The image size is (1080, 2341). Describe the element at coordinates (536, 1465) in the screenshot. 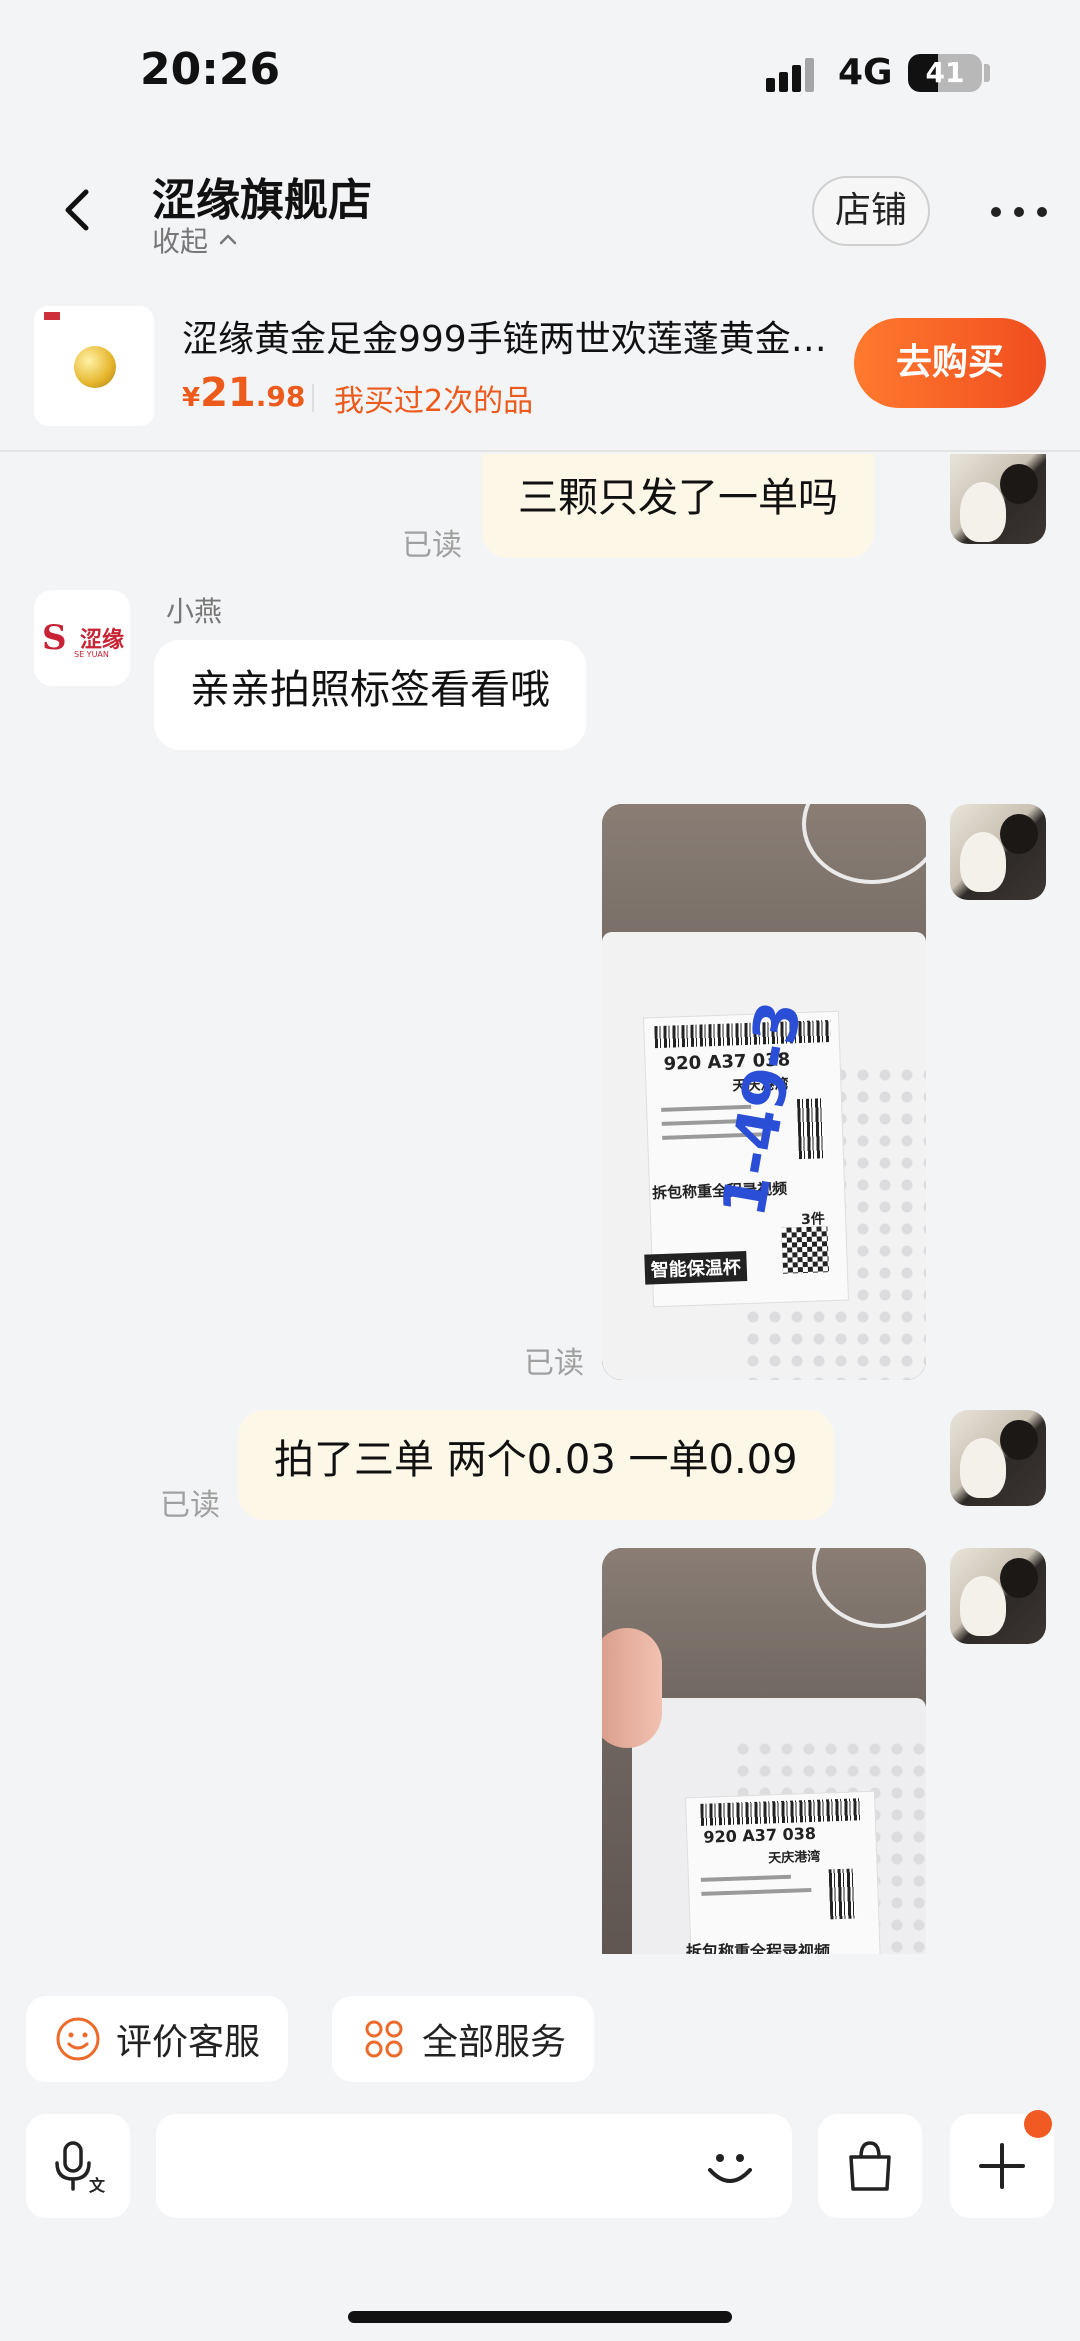

I see `message-bubble-sent: 拍了三单 两个0.03 一单0.09` at that location.